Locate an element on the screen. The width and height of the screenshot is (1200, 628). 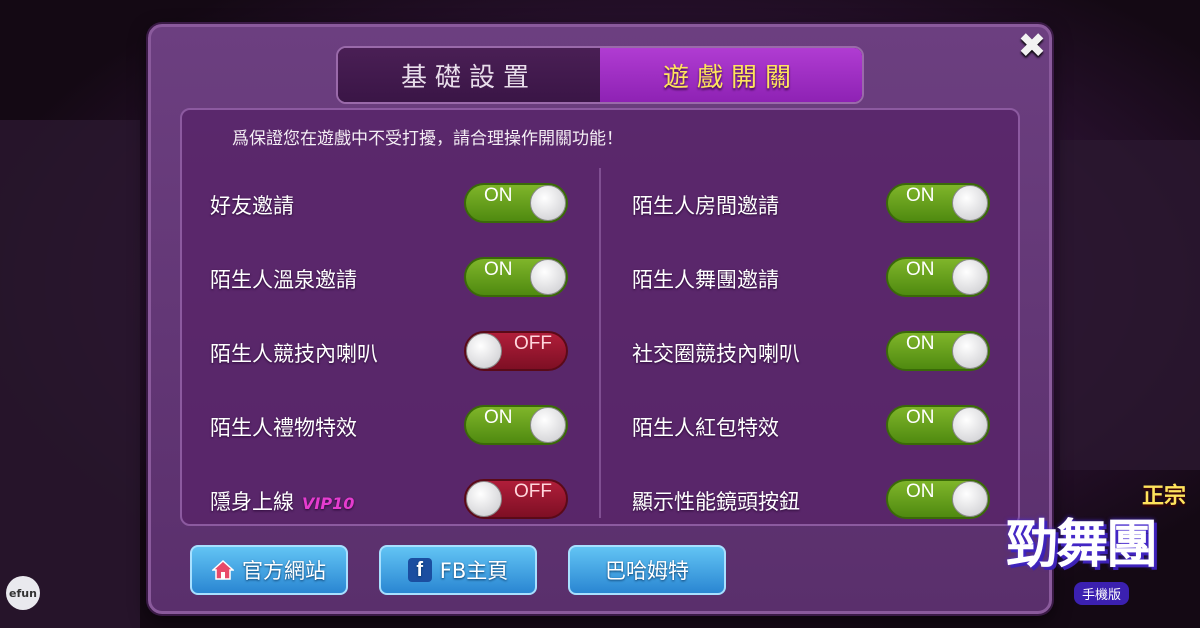
toggle-stealth-login: OFF is located at coordinates (516, 499).